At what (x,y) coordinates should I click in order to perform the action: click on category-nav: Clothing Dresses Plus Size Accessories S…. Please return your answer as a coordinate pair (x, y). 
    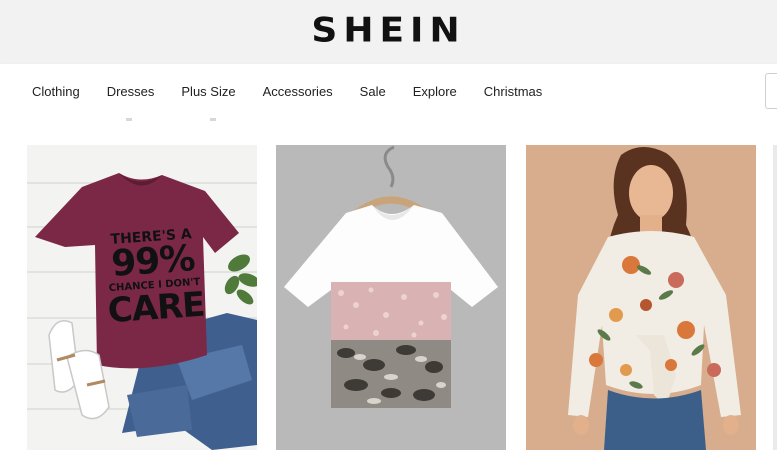
    Looking at the image, I should click on (388, 91).